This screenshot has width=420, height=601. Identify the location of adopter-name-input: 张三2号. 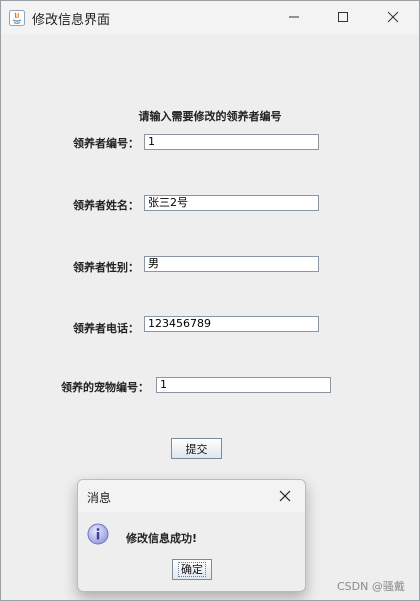
(231, 203).